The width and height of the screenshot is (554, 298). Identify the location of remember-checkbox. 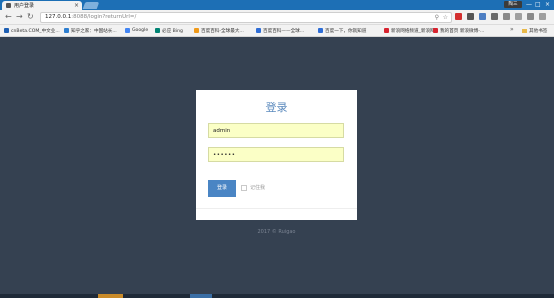
(244, 187).